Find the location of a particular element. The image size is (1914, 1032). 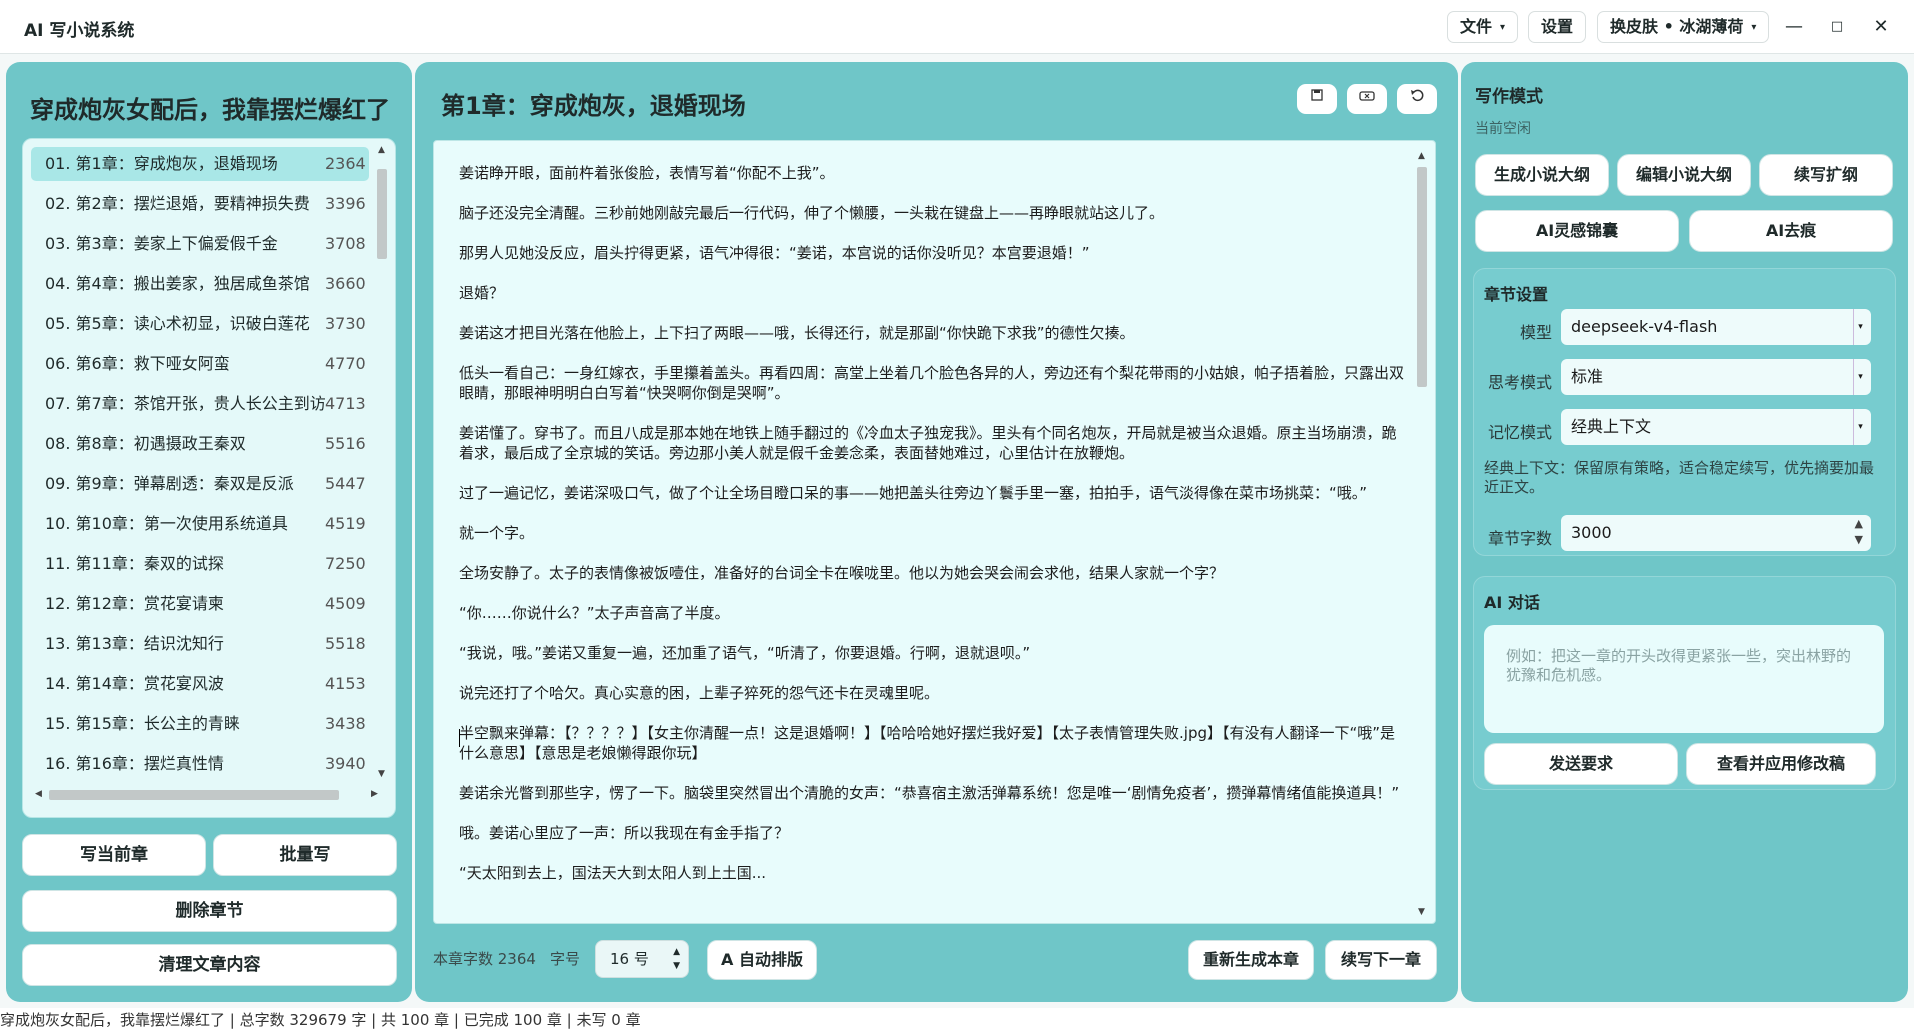

skin-menu-button: 换皮肤 • 冰湖薄荷 ▾ is located at coordinates (1683, 27).